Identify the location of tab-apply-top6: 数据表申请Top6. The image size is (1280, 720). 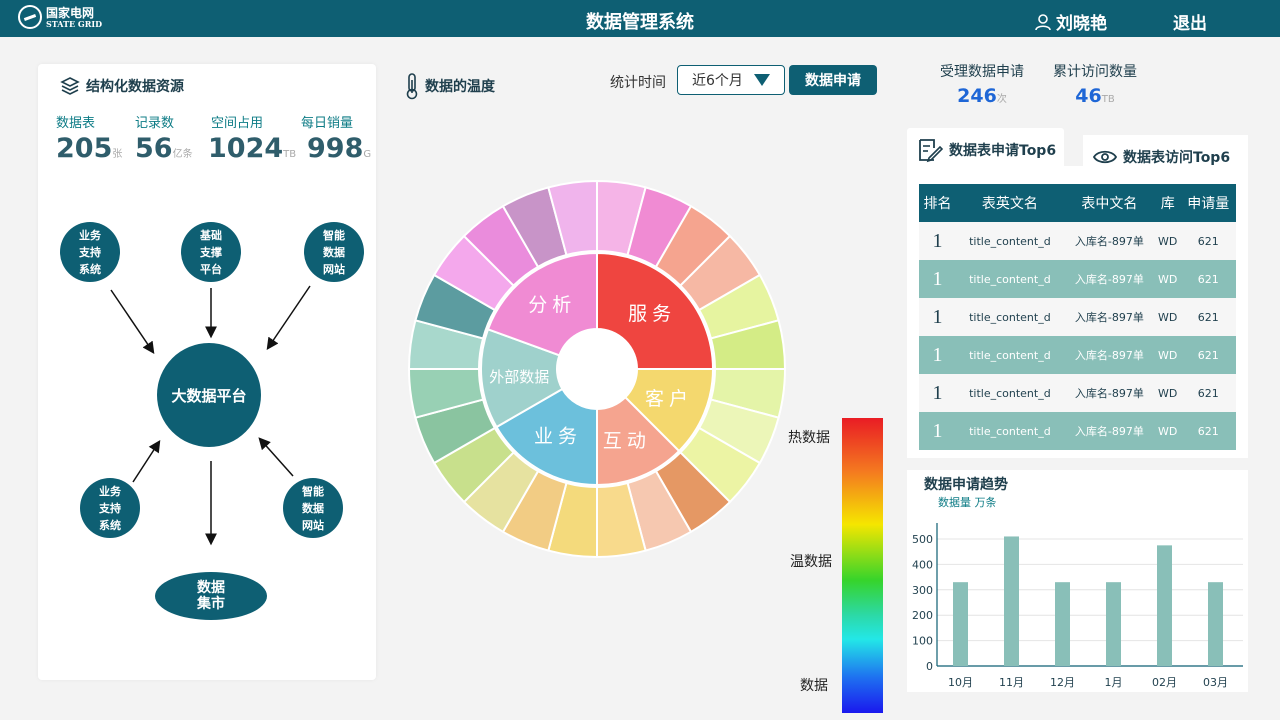
(985, 150).